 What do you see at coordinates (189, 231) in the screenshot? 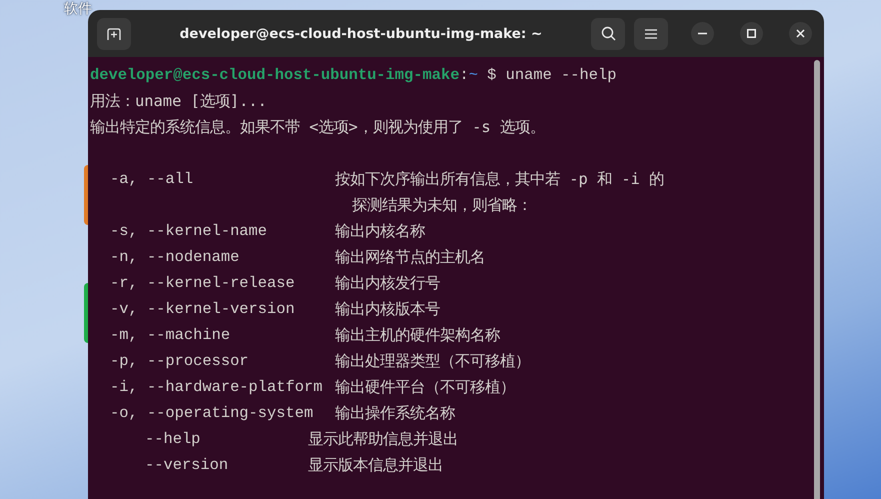
I see `option-name: -s, --kernel-name` at bounding box center [189, 231].